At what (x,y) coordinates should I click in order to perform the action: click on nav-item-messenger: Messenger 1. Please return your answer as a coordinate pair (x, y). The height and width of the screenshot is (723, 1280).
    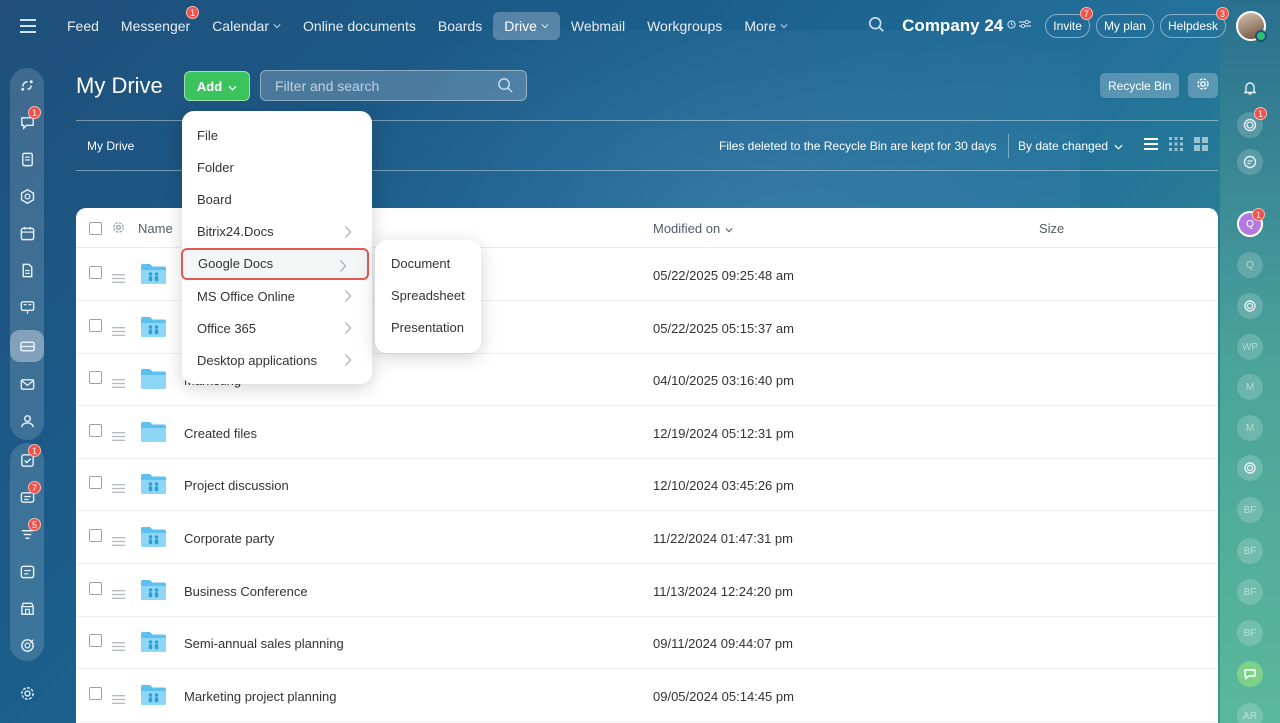
    Looking at the image, I should click on (155, 22).